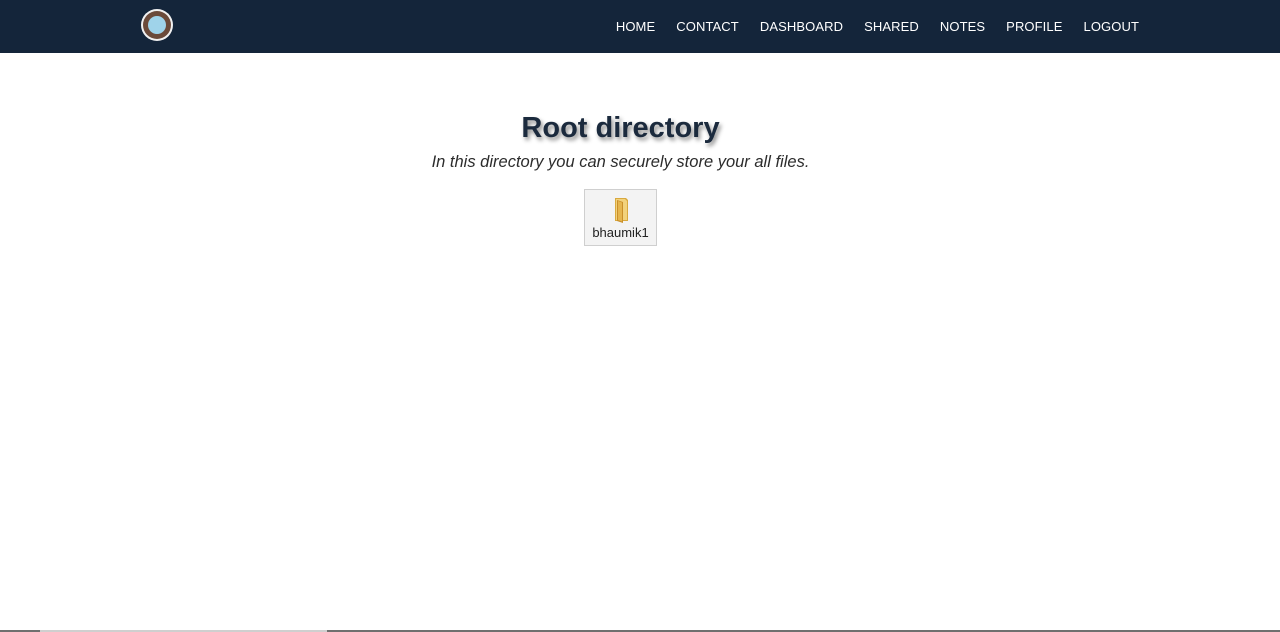 This screenshot has width=1280, height=632. Describe the element at coordinates (1106, 26) in the screenshot. I see `nav-logout: LOGOUT` at that location.